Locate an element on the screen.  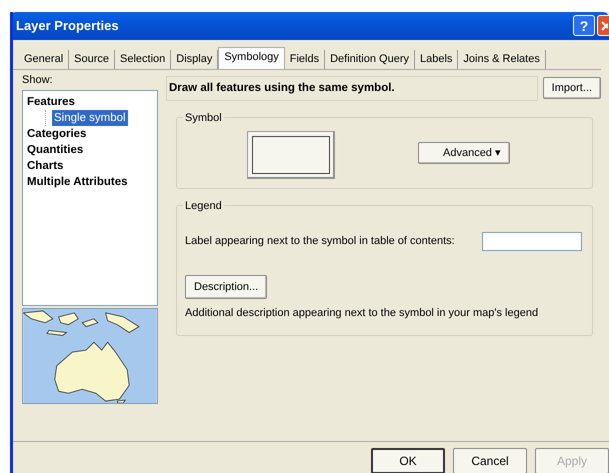
tree-item: Charts is located at coordinates (45, 166).